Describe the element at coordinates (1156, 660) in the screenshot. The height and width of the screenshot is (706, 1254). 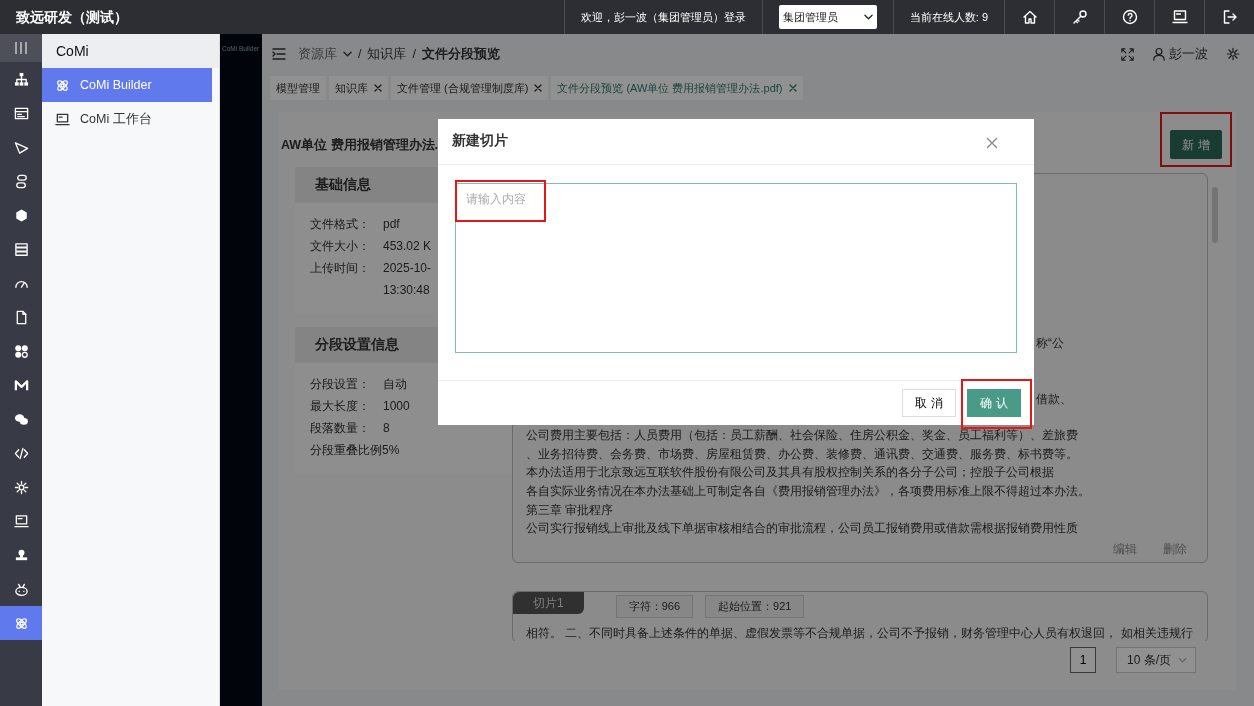
I see `page-size-select: 10 条/页` at that location.